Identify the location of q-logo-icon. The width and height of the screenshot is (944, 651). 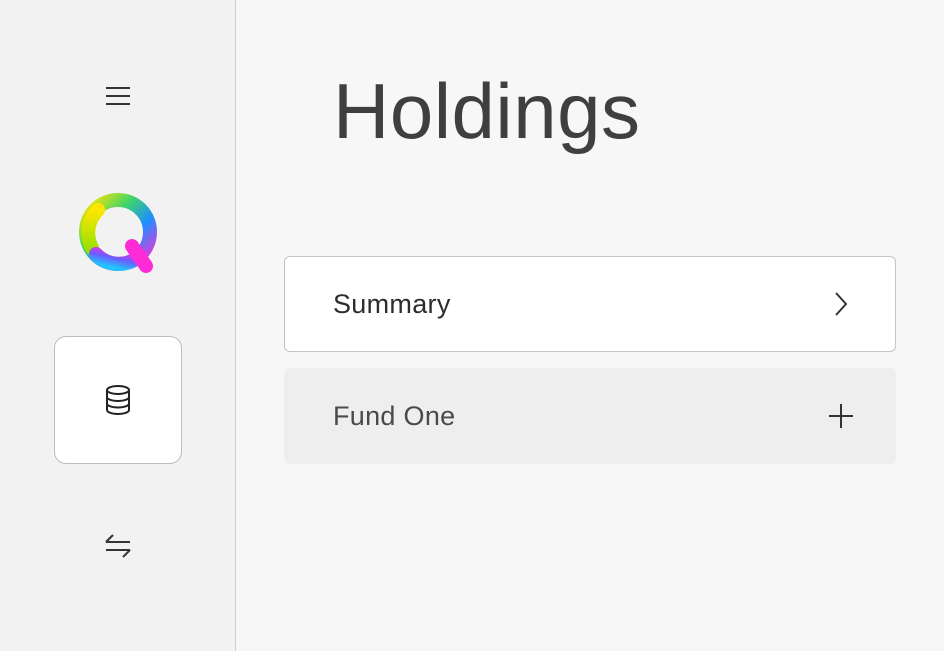
(118, 233).